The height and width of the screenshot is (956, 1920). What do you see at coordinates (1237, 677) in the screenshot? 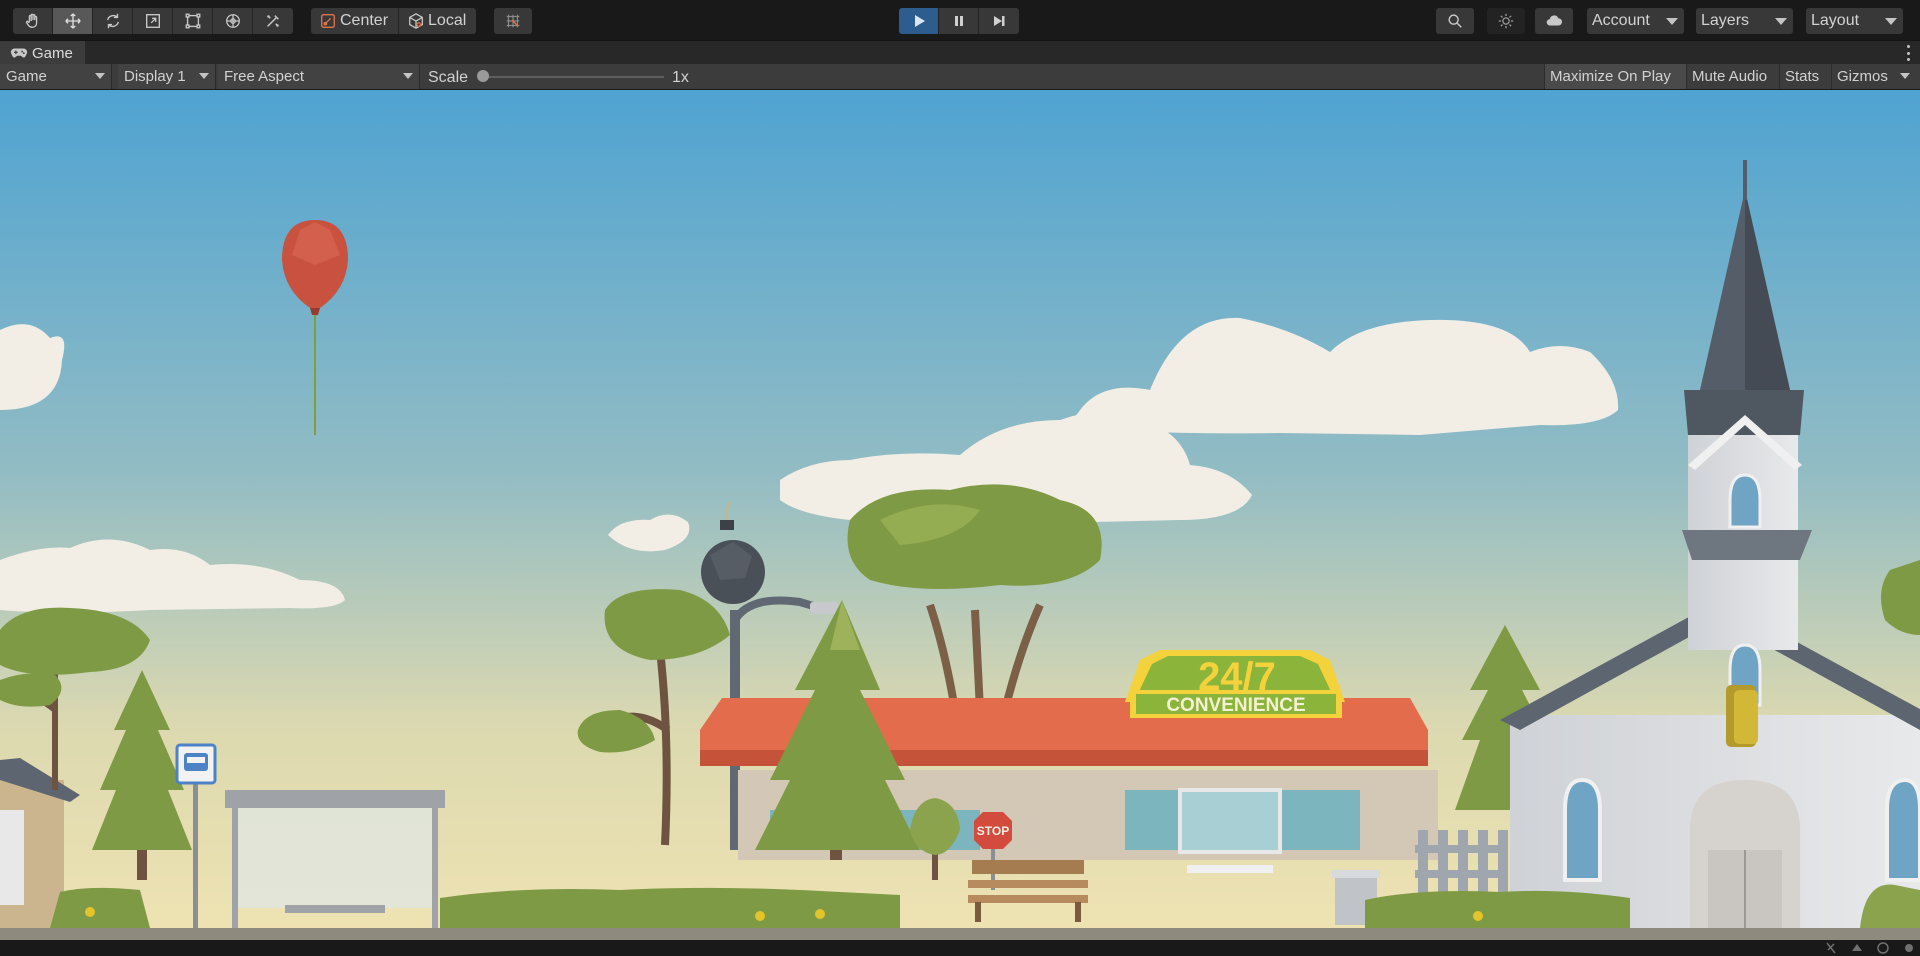
I see `store-sign-top: 24/7` at bounding box center [1237, 677].